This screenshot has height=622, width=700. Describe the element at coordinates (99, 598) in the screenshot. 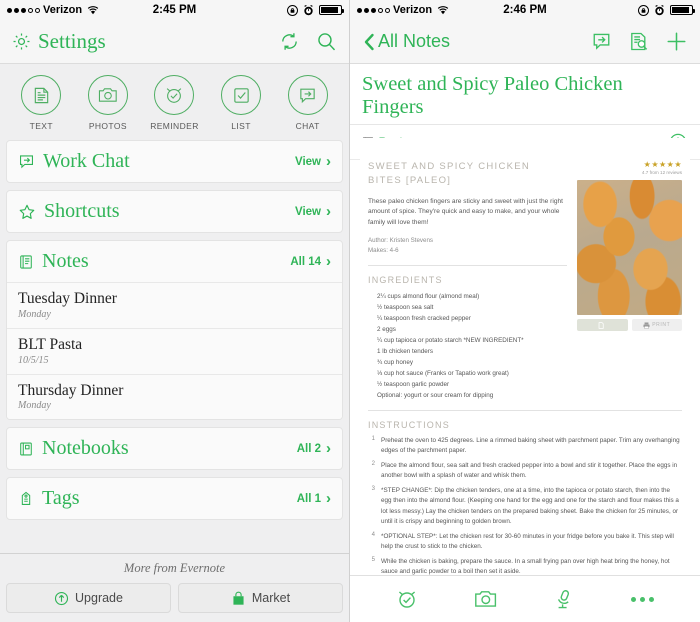

I see `upgrade-label: Upgrade` at that location.